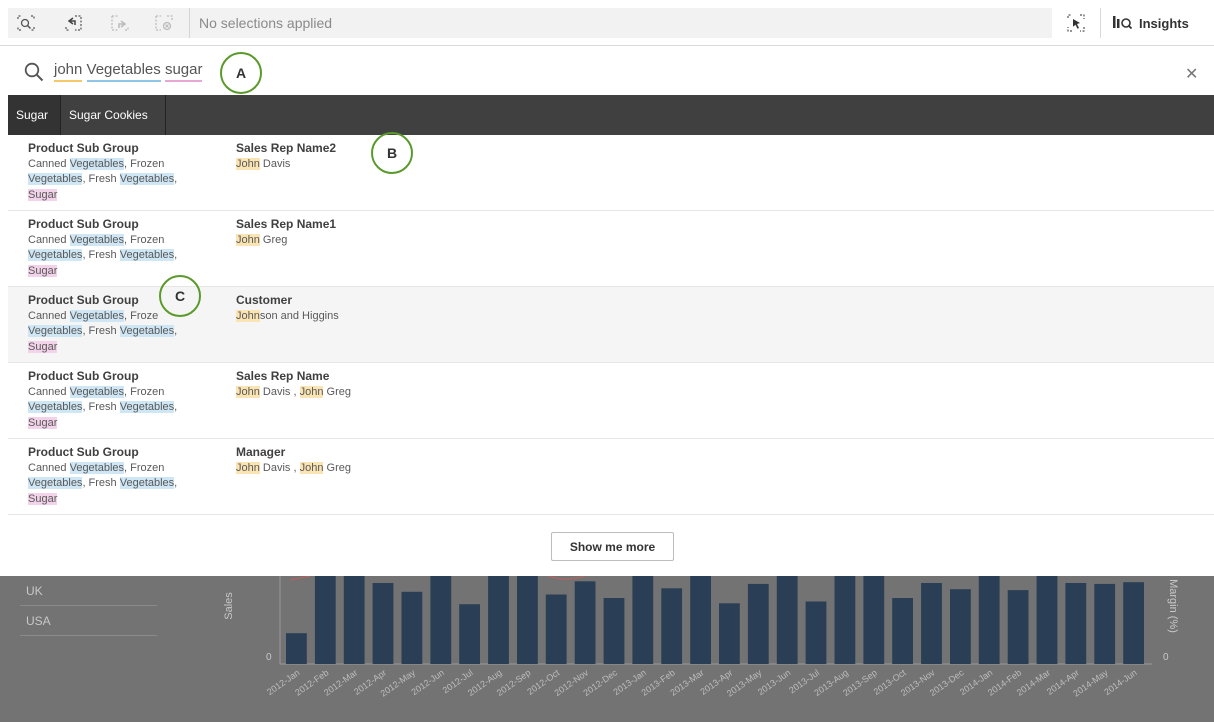 This screenshot has height=722, width=1214. What do you see at coordinates (1164, 23) in the screenshot?
I see `insights-label: Insights` at bounding box center [1164, 23].